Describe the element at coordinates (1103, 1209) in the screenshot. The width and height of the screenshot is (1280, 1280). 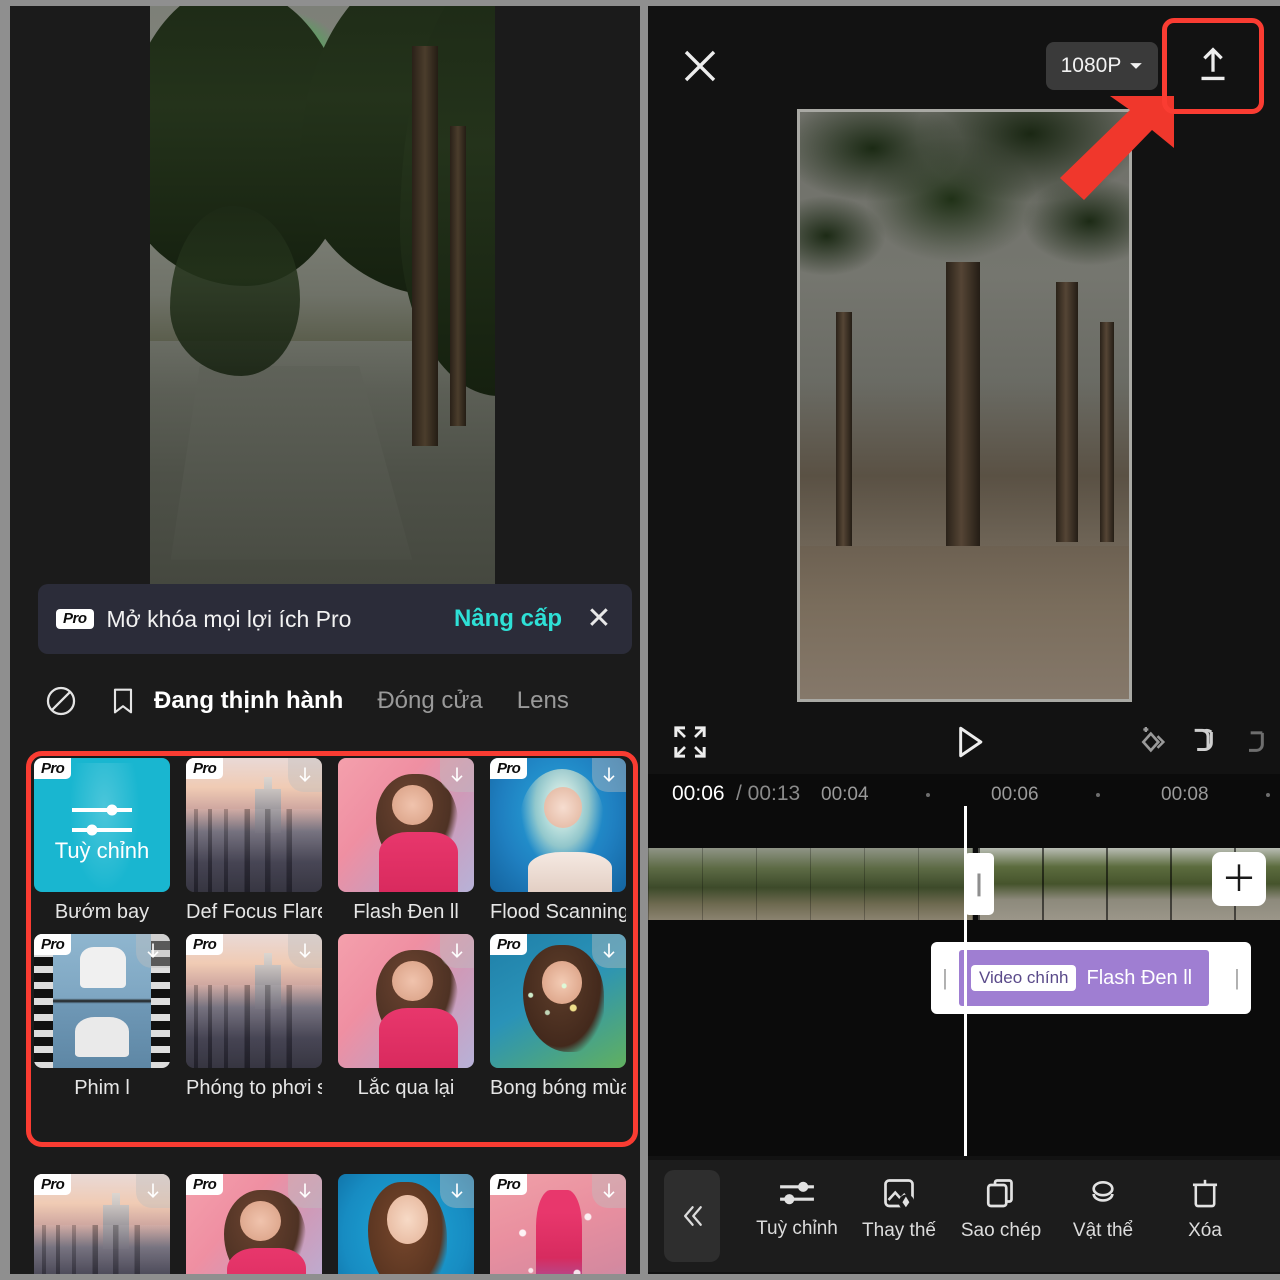
I see `tool-object: Vật thể` at that location.